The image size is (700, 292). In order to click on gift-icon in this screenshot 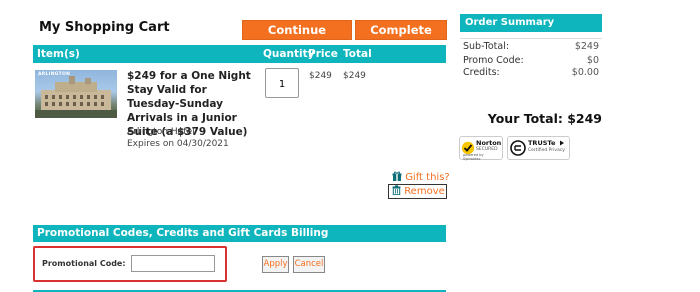, I will do `click(397, 176)`.